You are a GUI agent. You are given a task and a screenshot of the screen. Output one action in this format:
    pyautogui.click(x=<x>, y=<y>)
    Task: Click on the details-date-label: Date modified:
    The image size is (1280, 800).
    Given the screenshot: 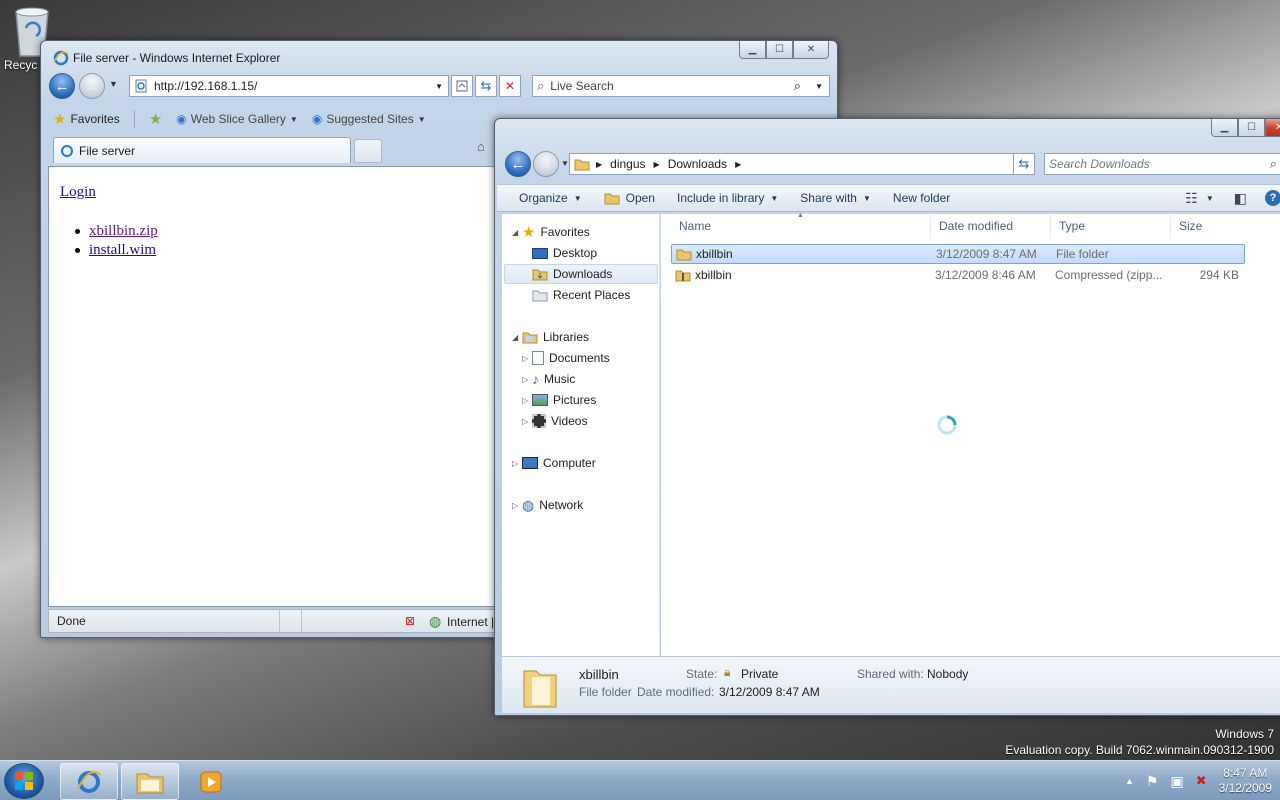 What is the action you would take?
    pyautogui.click(x=676, y=692)
    